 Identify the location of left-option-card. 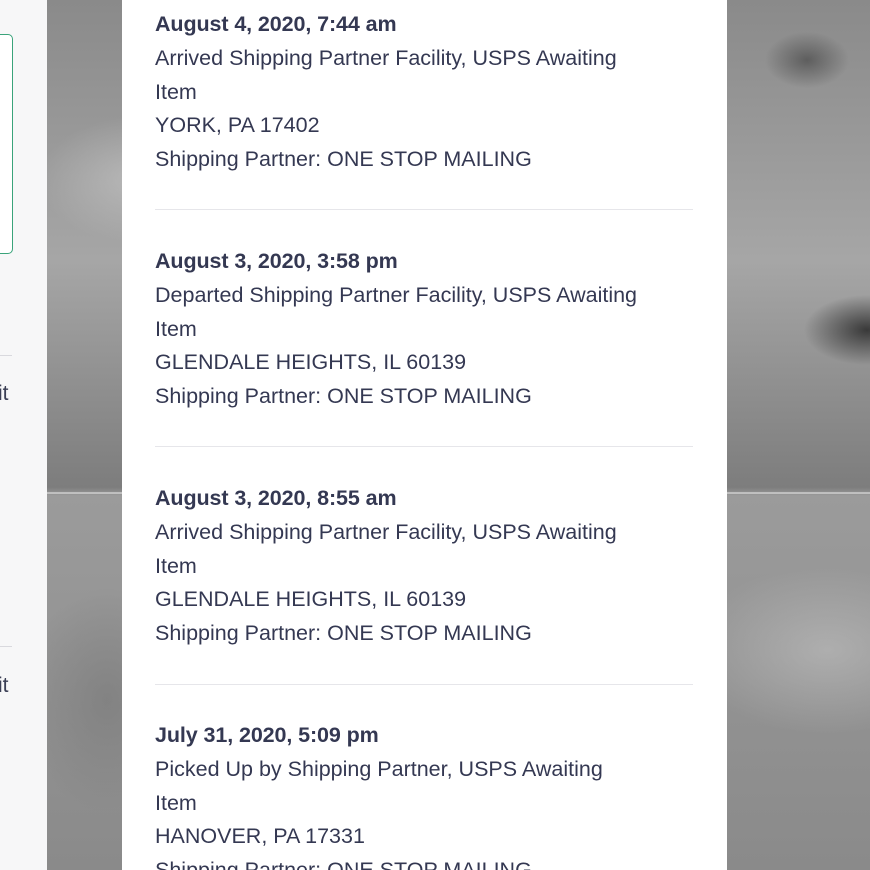
(6, 144).